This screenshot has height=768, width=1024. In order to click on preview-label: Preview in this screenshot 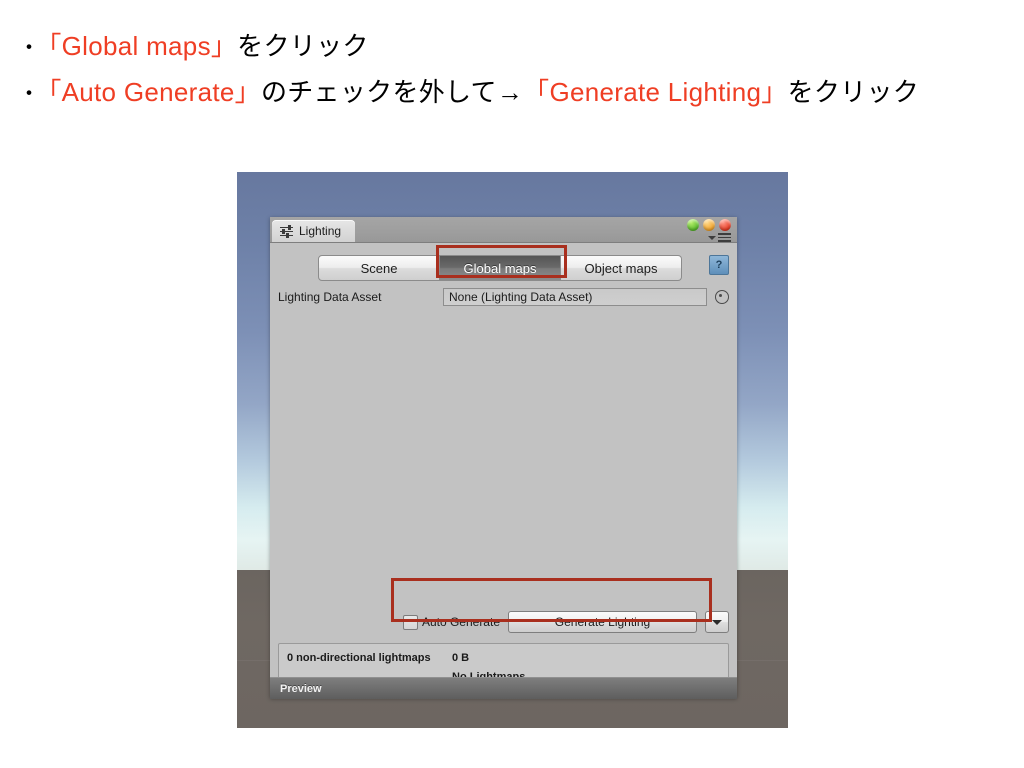, I will do `click(301, 688)`.